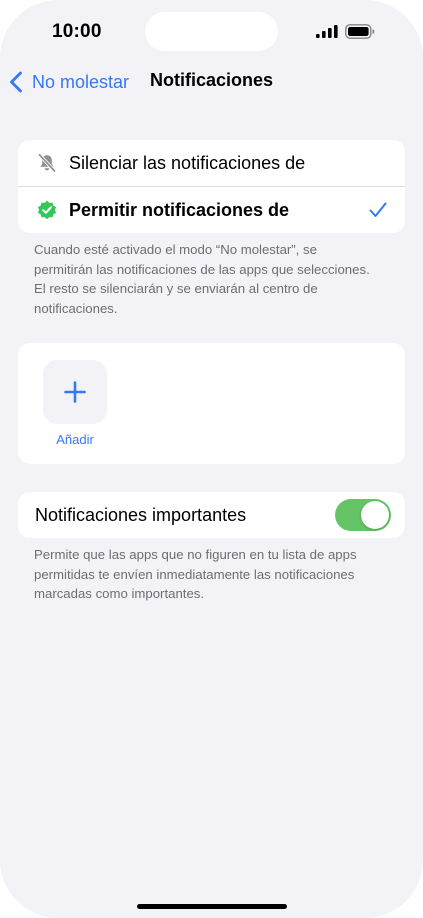  I want to click on dynamic-island, so click(211, 31).